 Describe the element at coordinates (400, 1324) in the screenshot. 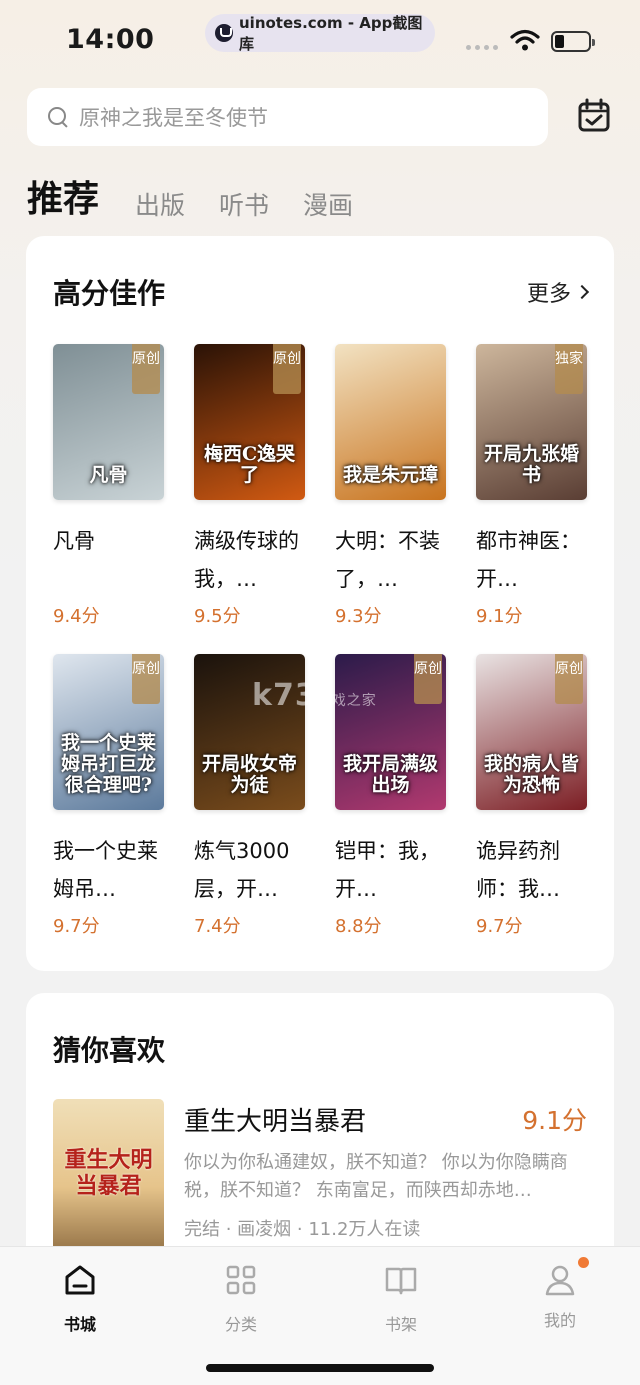

I see `nav-label: 书架` at that location.